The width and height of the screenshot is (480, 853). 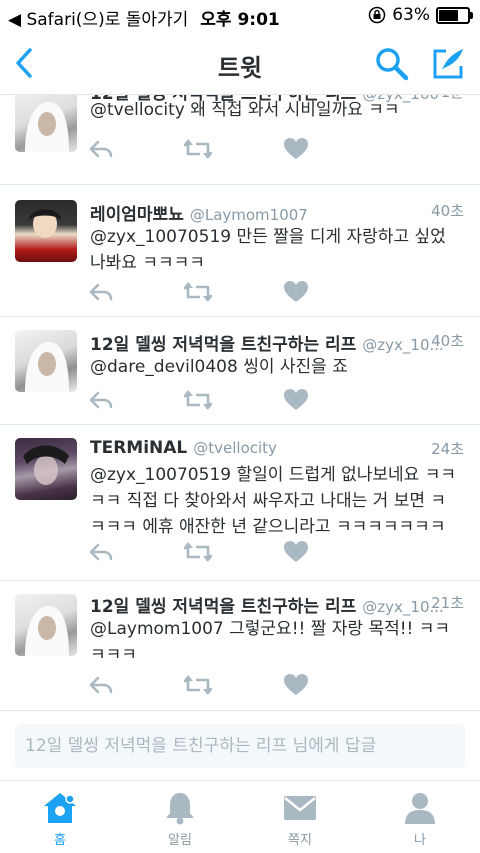 I want to click on display-name: 레이엄마뽀뇨, so click(x=137, y=215).